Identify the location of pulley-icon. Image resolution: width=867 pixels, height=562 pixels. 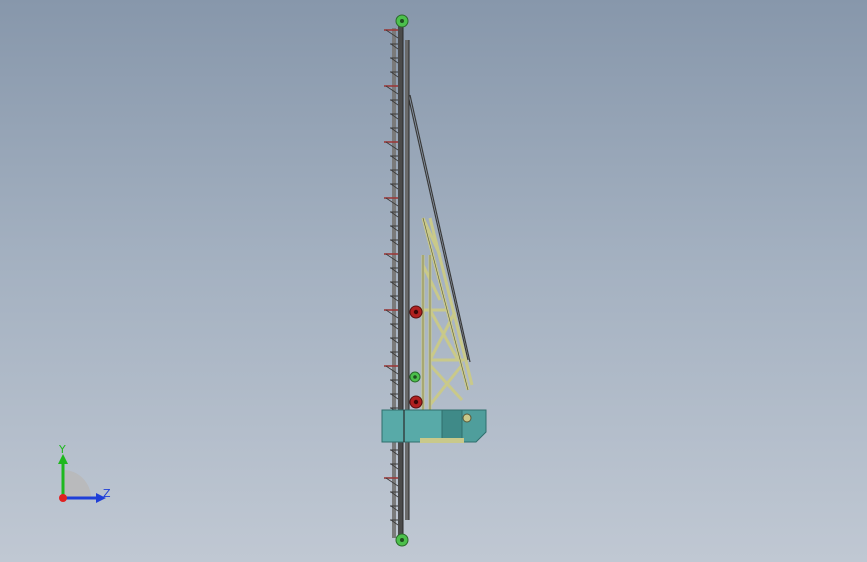
(467, 418).